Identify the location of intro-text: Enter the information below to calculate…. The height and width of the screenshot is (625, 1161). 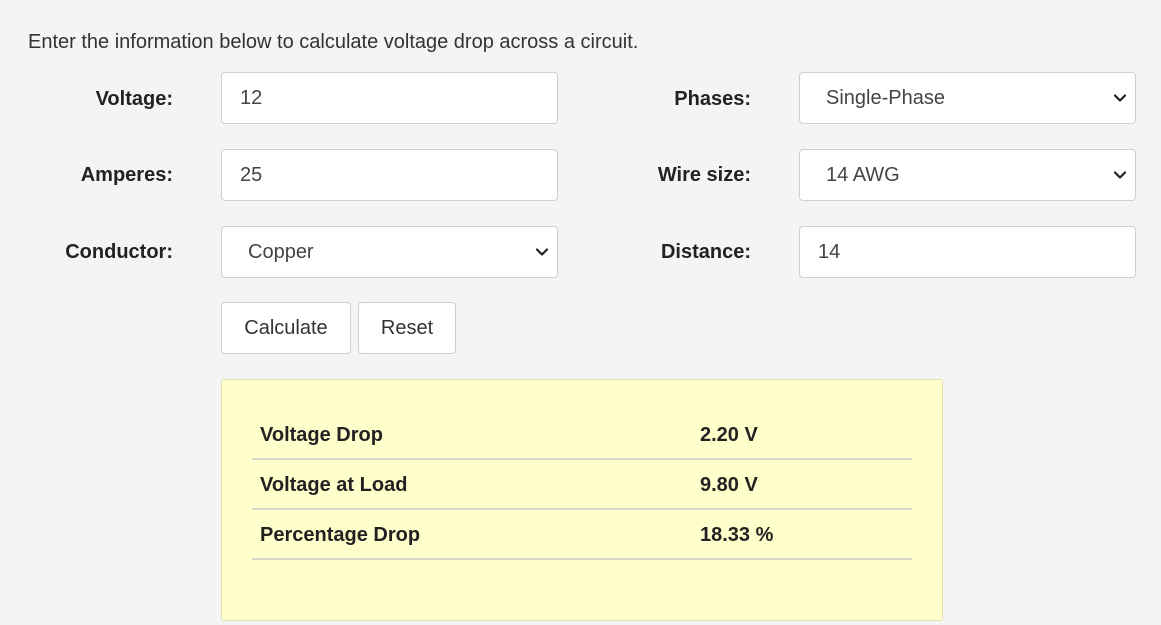
(333, 42).